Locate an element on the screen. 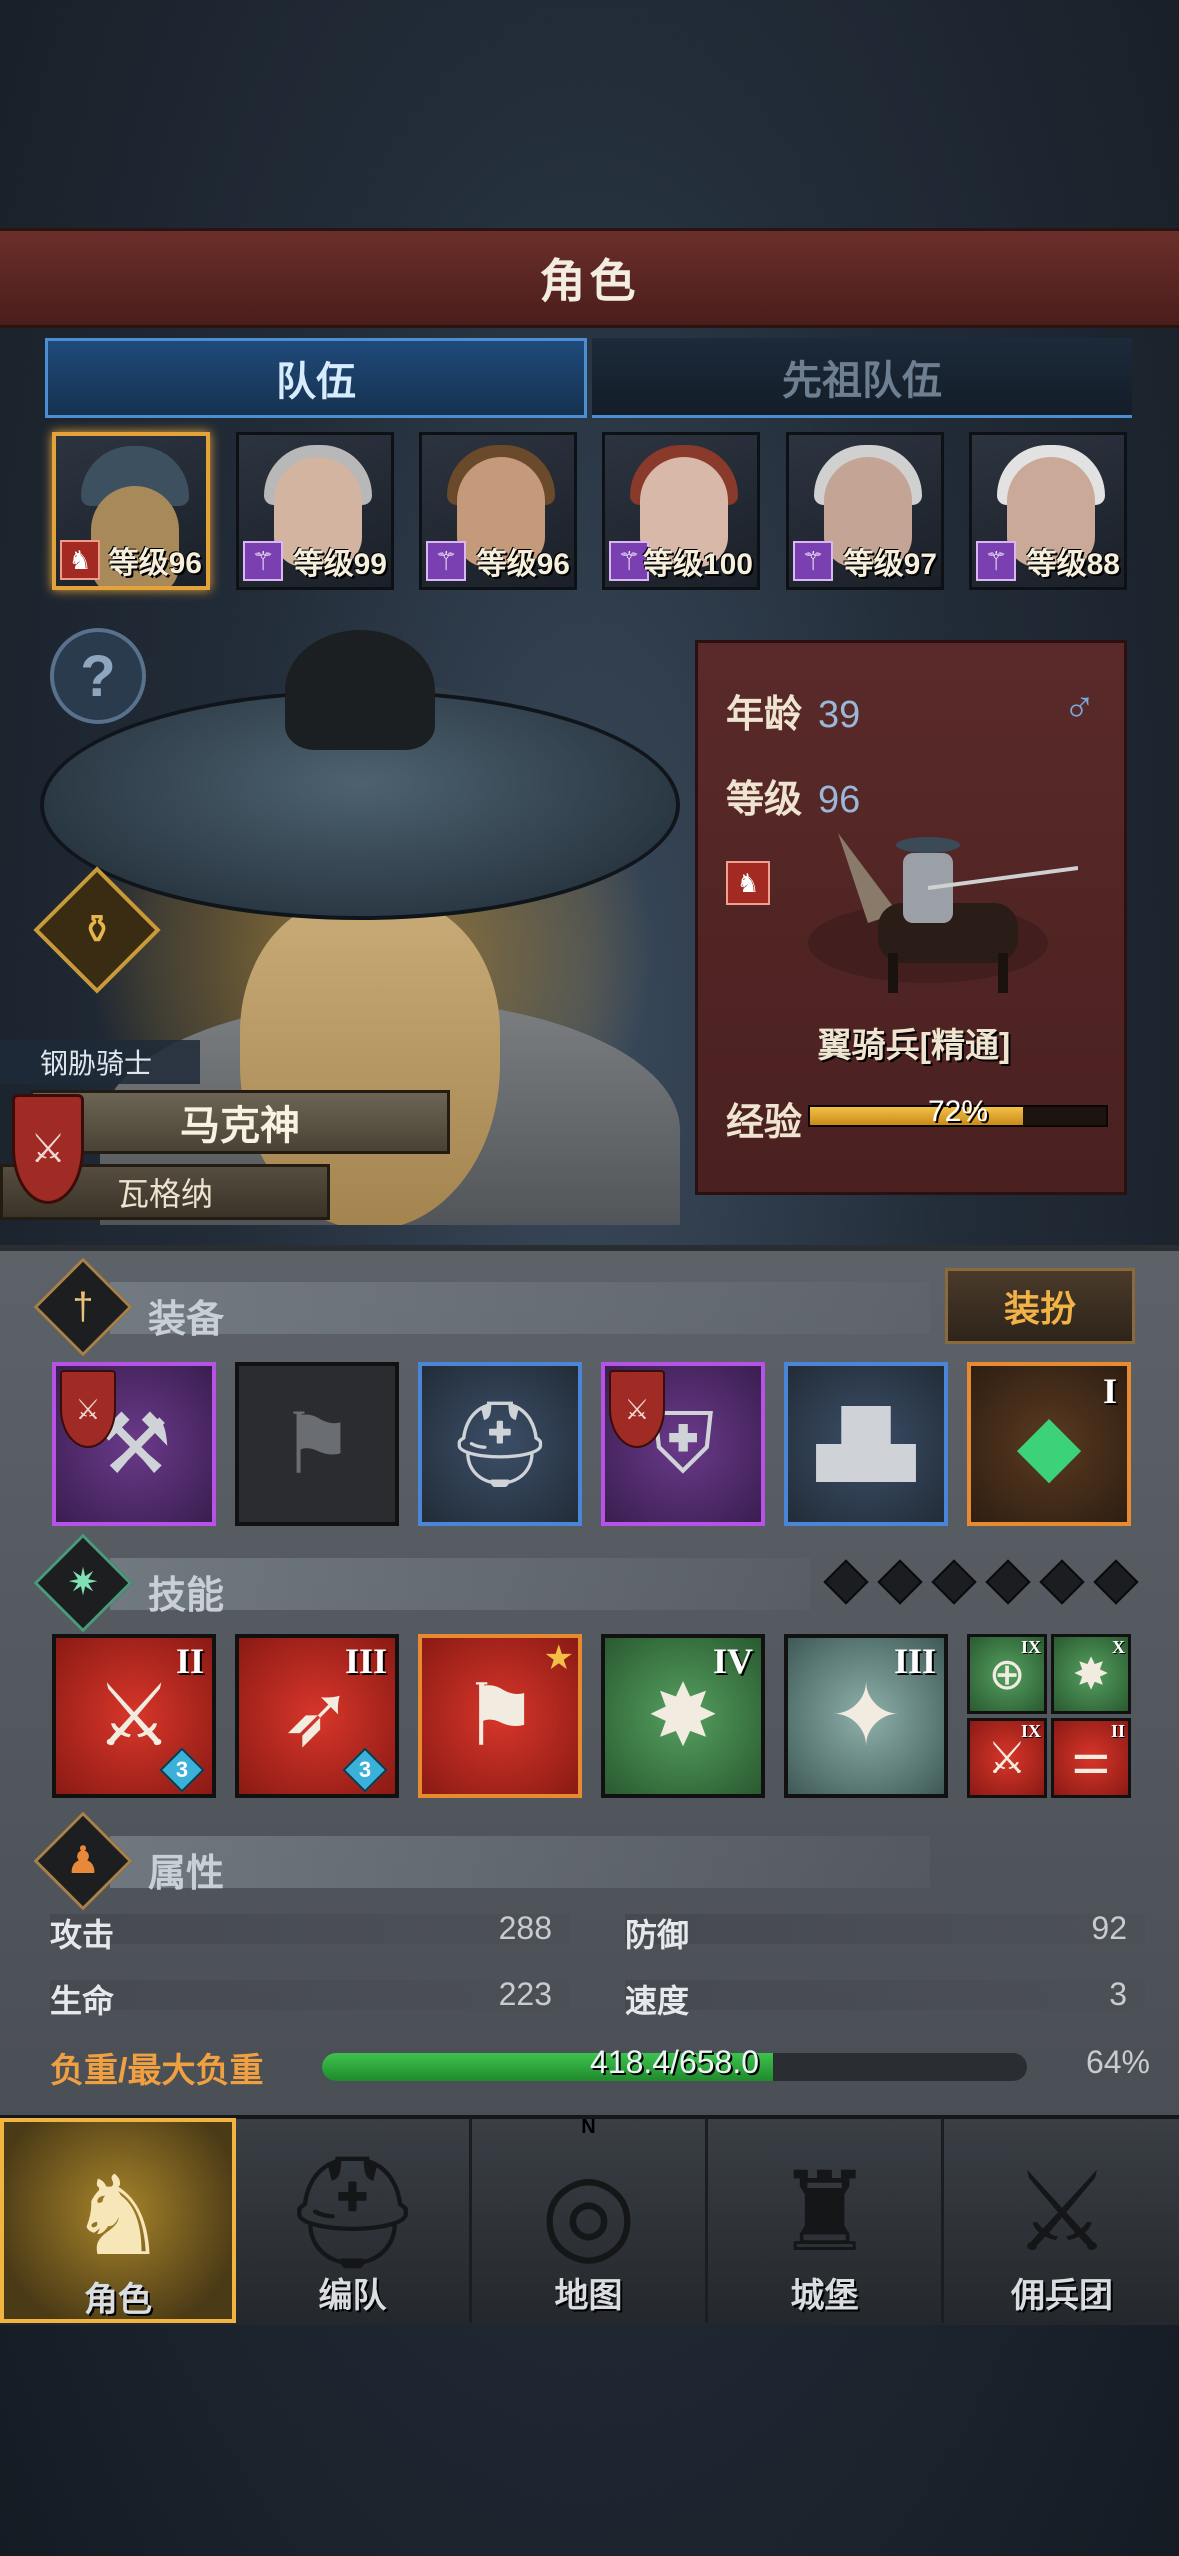 The image size is (1179, 2556). passive-skill-4: ⚌ II is located at coordinates (1091, 1758).